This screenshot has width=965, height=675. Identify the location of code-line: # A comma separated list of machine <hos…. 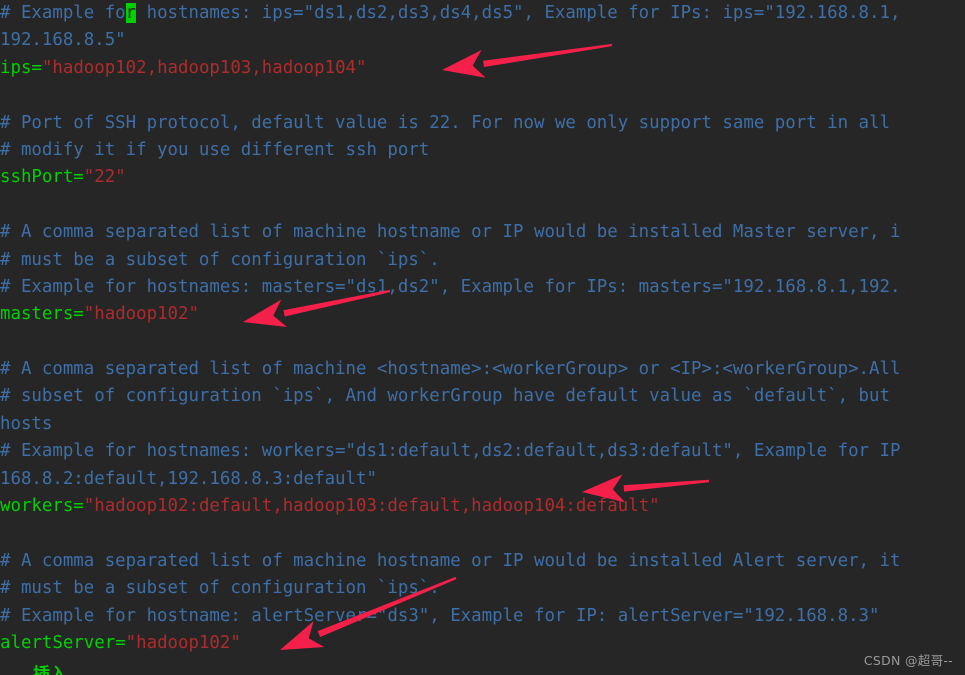
(482, 369).